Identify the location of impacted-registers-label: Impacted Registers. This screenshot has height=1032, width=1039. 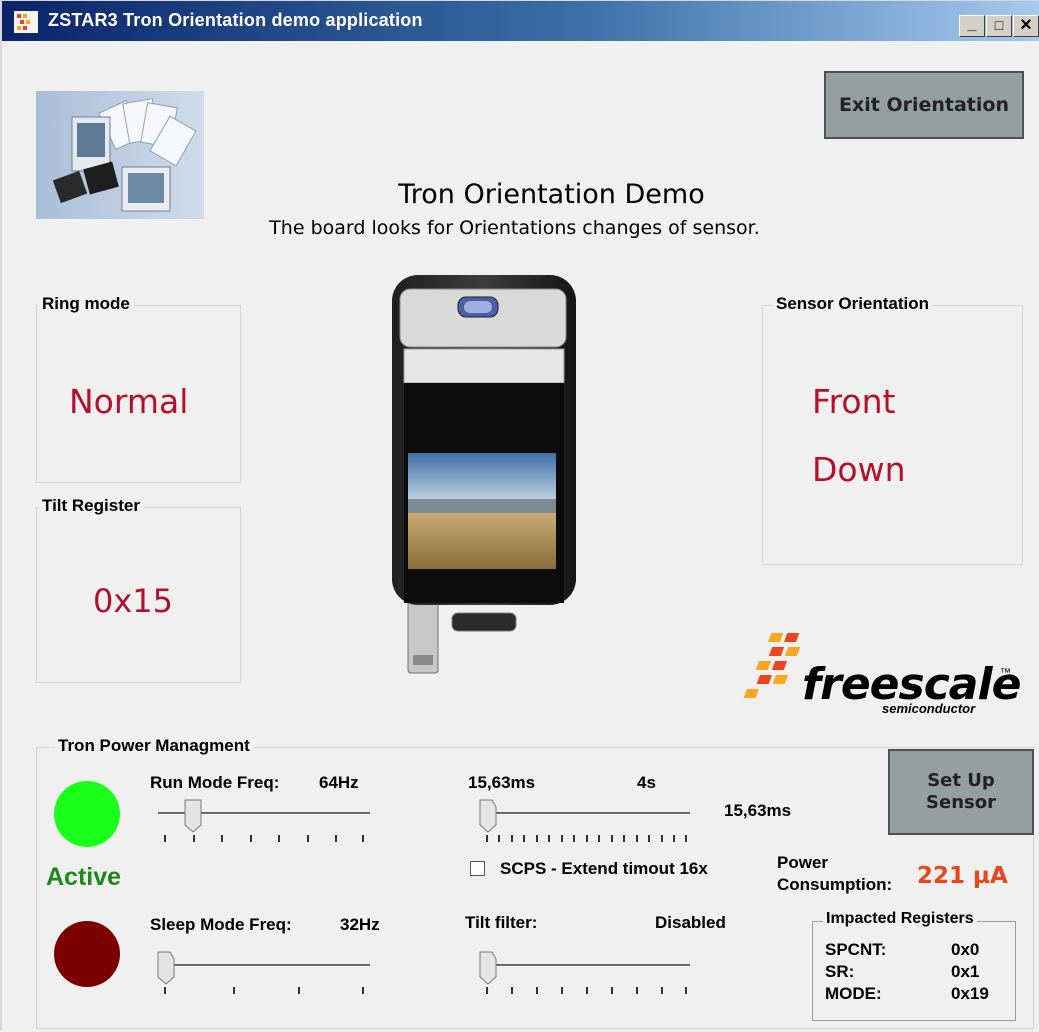
(900, 919).